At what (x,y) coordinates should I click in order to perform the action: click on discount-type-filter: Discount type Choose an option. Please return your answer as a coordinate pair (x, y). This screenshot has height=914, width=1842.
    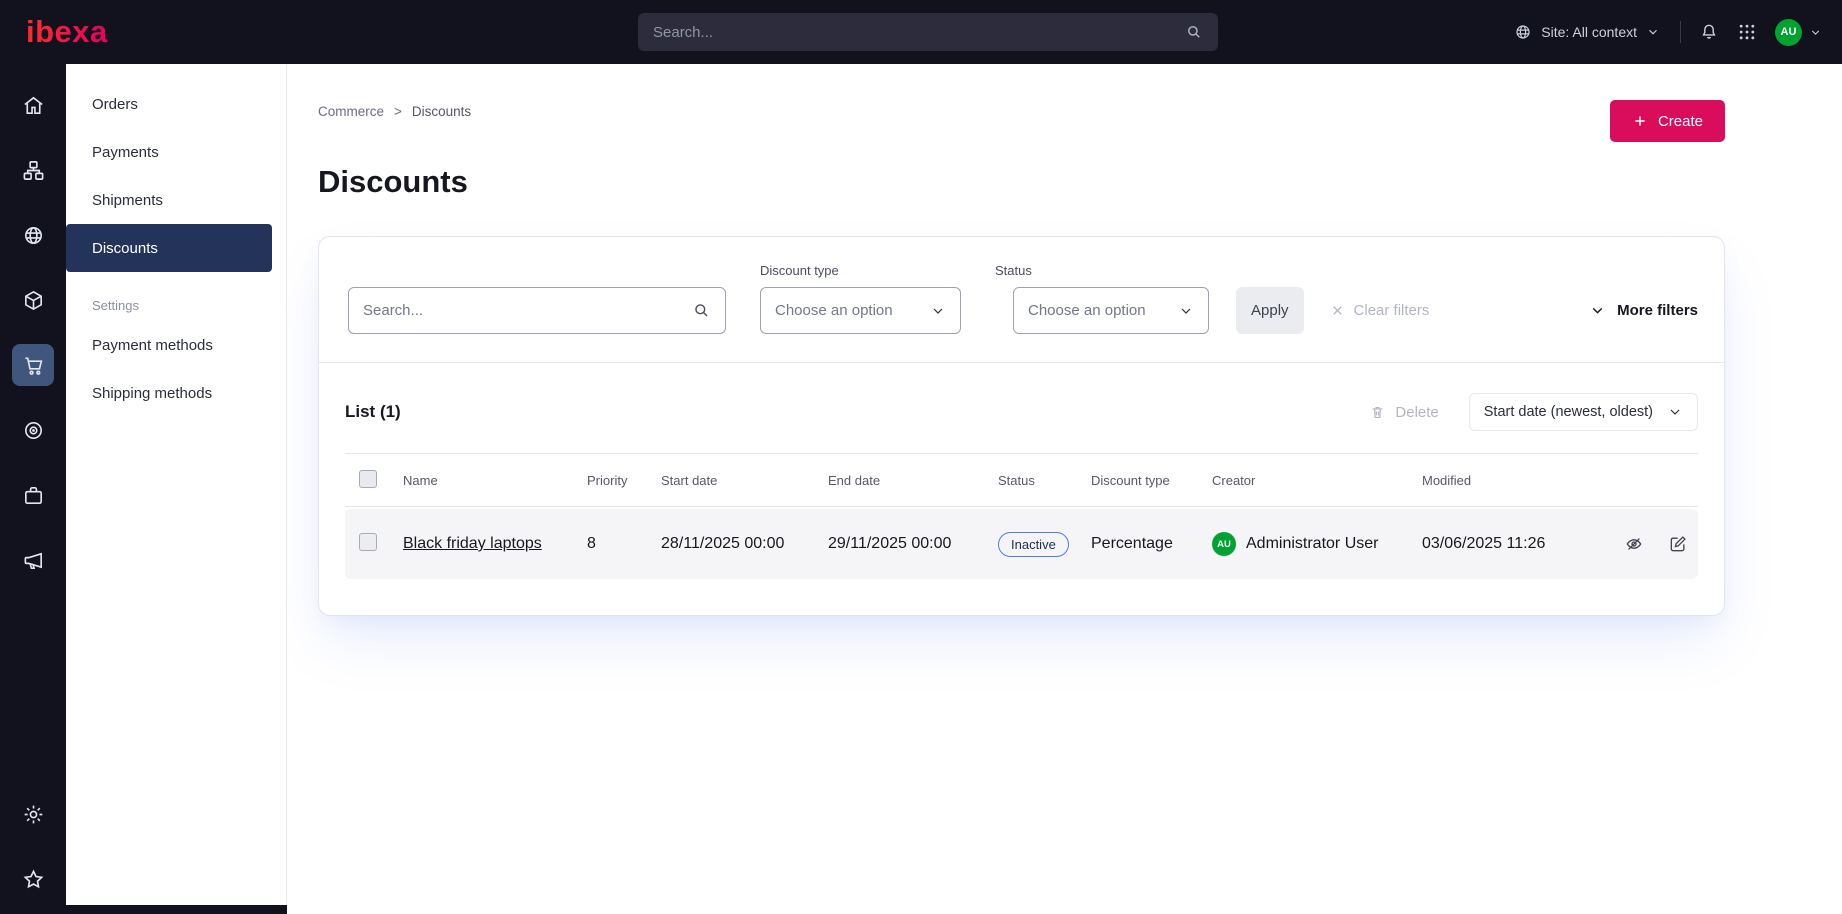
    Looking at the image, I should click on (860, 298).